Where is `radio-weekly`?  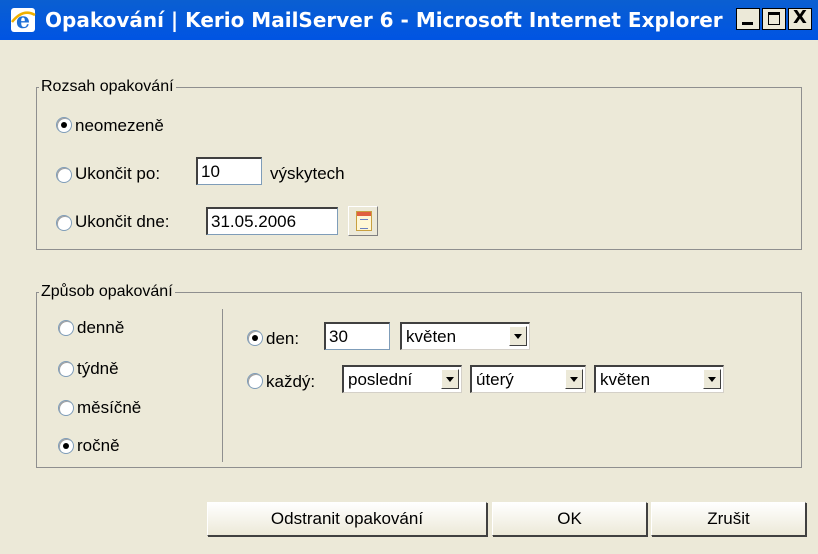
radio-weekly is located at coordinates (66, 369).